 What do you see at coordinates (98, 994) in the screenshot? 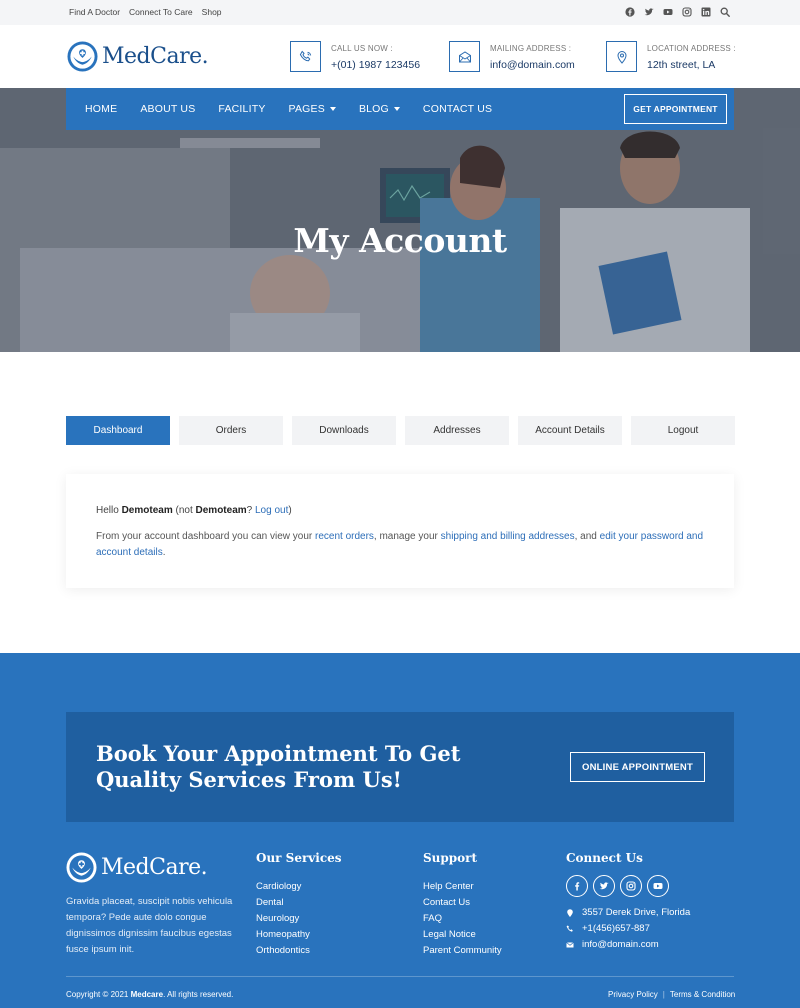
I see `copyright-prefix: Copyright © 2021` at bounding box center [98, 994].